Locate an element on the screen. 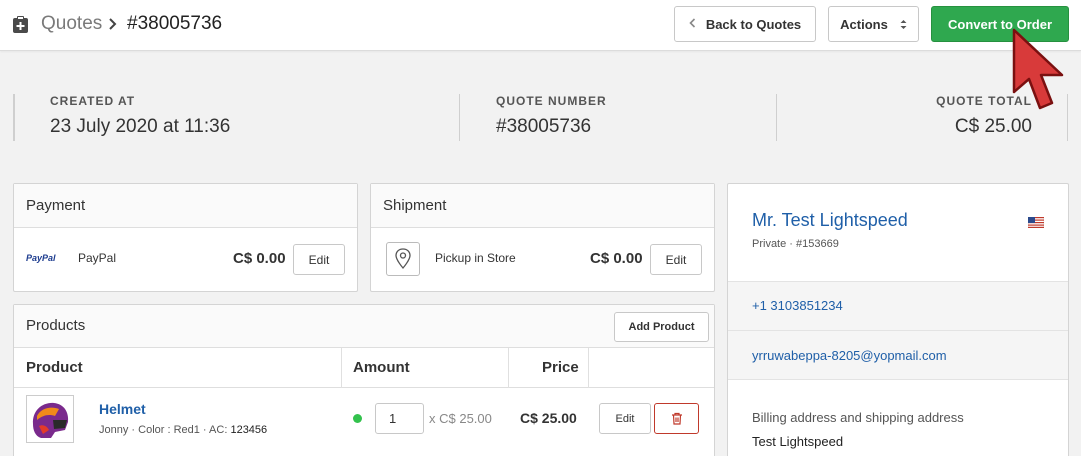 This screenshot has width=1081, height=456. shipment-edit-button: Edit is located at coordinates (676, 259).